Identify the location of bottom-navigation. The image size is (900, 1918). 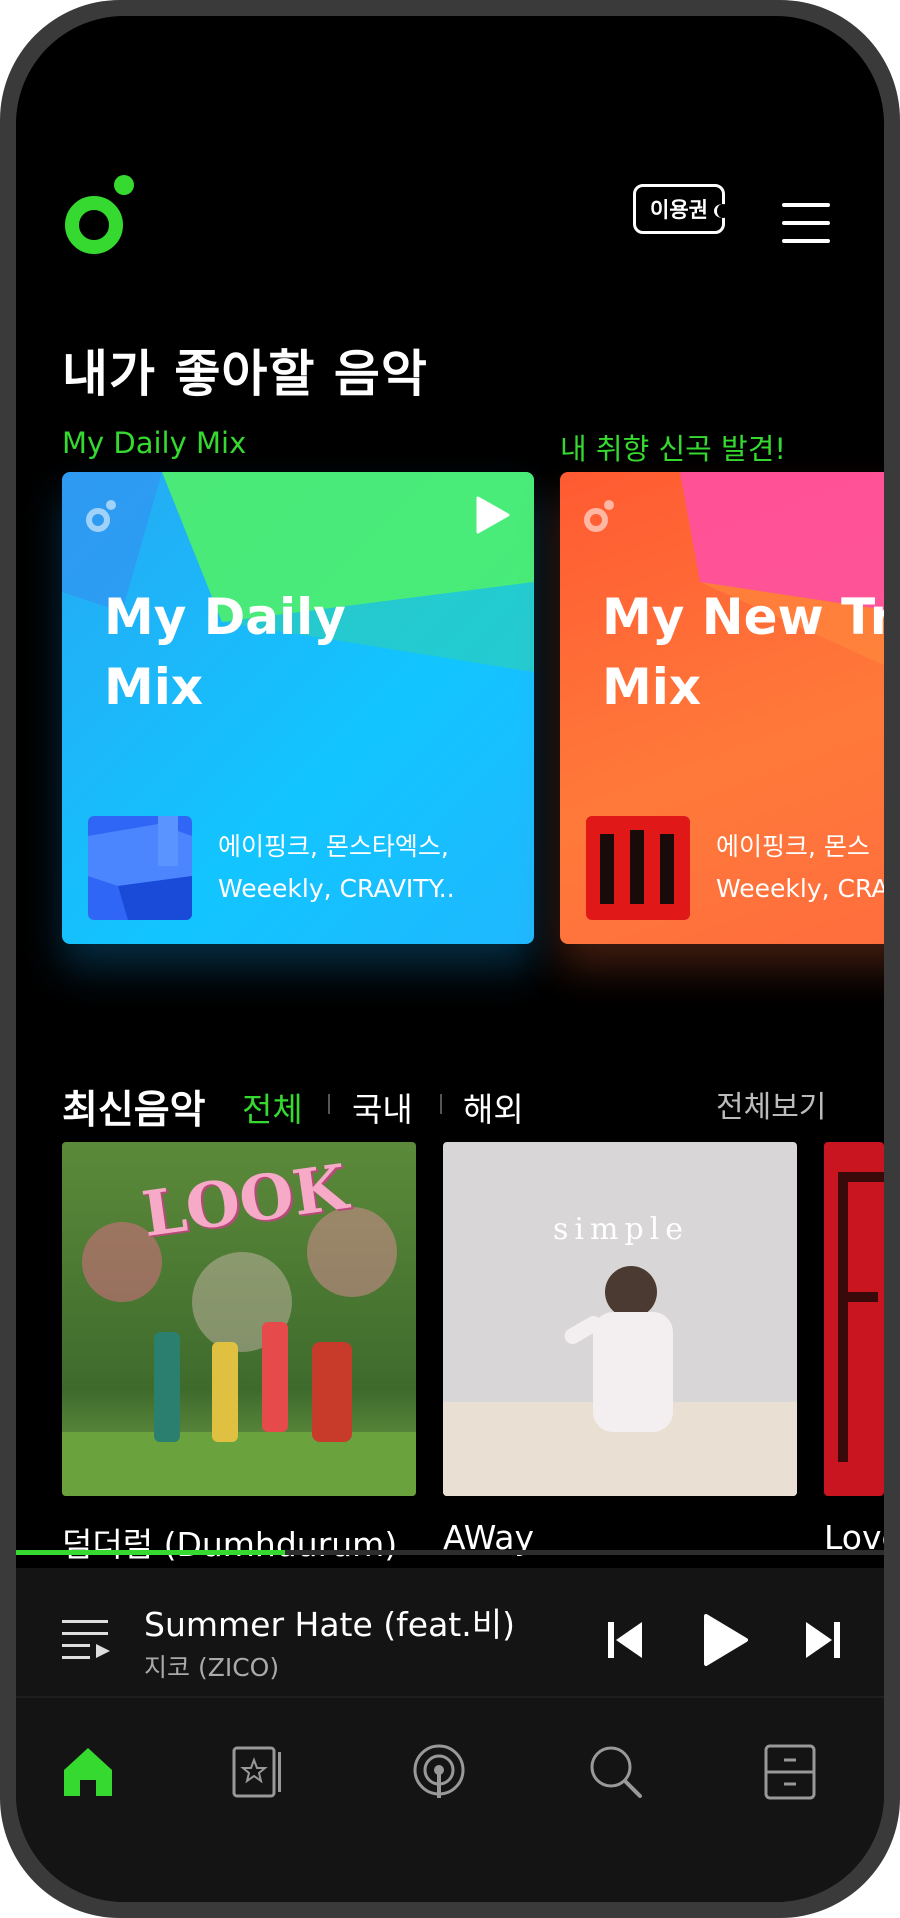
(450, 1800).